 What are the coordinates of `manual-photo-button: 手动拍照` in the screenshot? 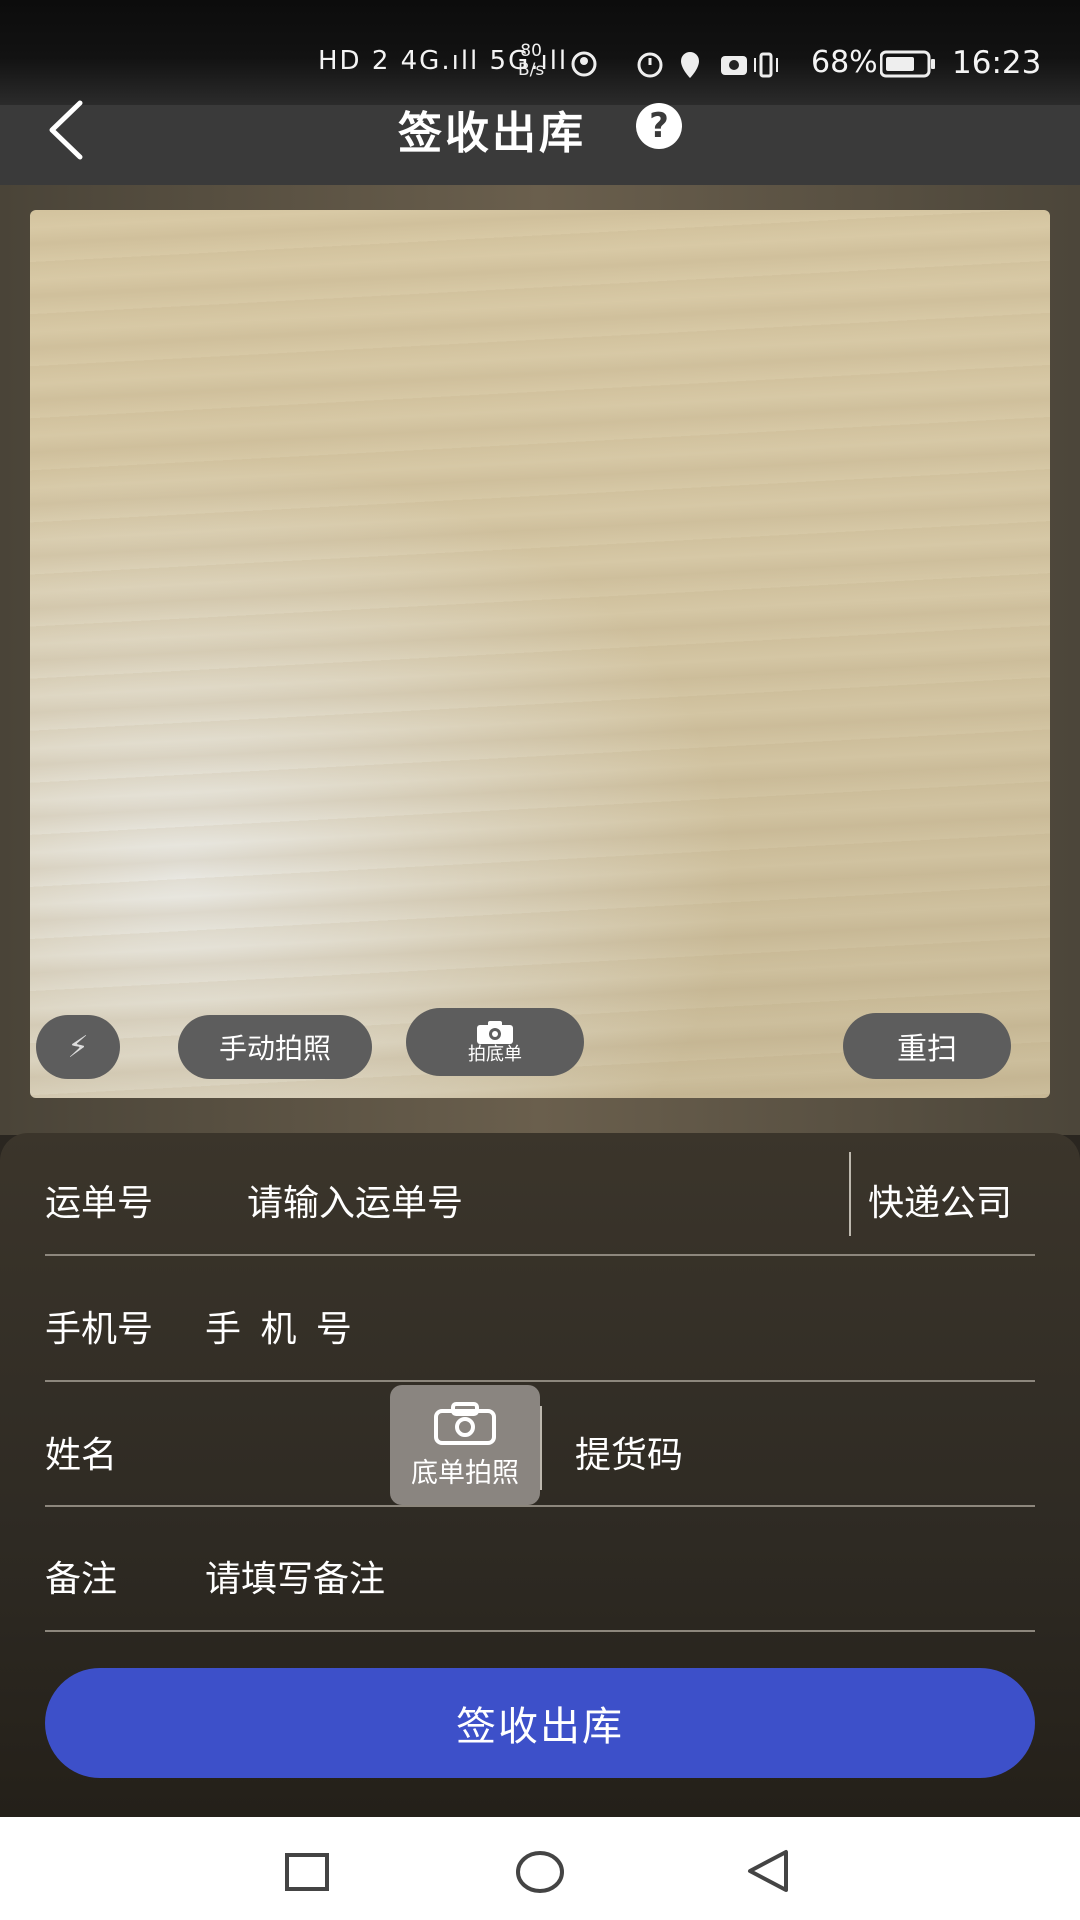 It's located at (275, 1047).